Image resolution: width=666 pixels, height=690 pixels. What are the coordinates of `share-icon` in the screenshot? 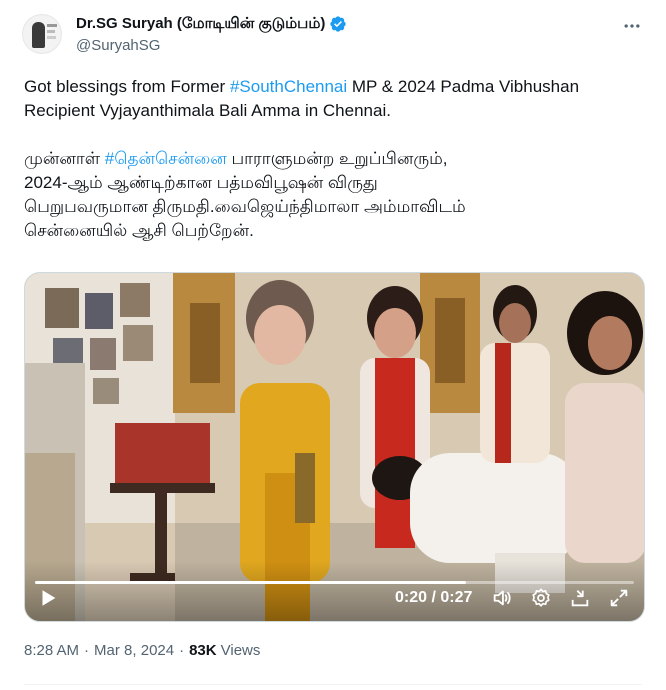 It's located at (580, 598).